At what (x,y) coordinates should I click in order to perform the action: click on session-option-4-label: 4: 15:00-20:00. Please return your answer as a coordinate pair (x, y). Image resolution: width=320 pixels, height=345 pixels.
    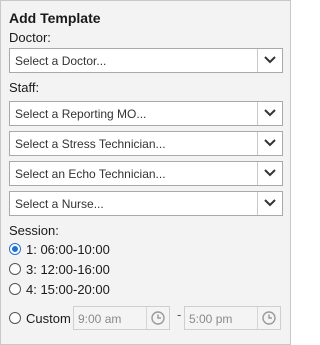
    Looking at the image, I should click on (68, 289).